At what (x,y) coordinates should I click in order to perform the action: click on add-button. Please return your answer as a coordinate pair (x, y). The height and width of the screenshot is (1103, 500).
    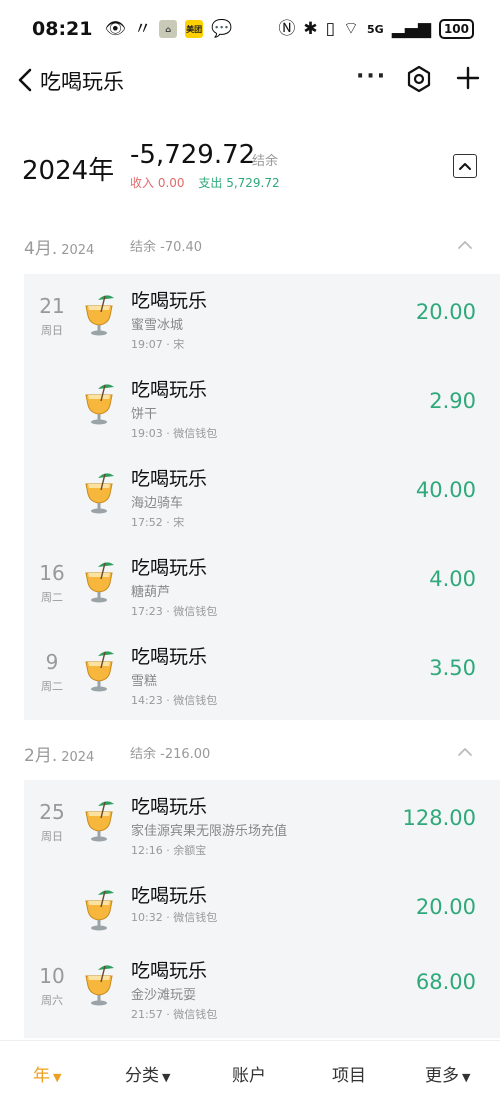
    Looking at the image, I should click on (468, 78).